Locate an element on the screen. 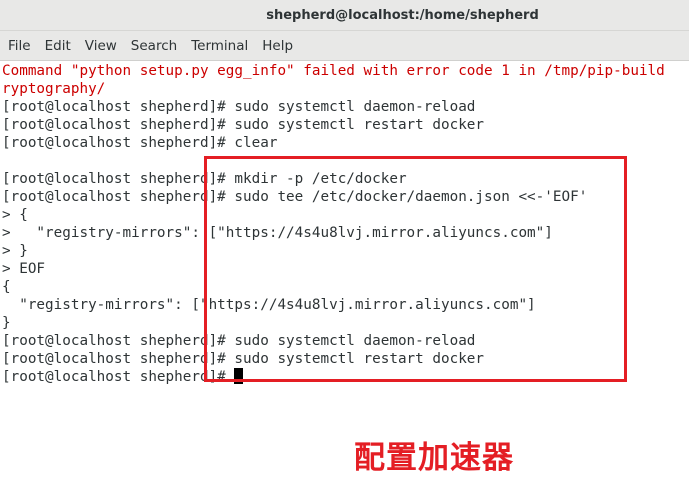 The height and width of the screenshot is (484, 689). menu-search: Search is located at coordinates (155, 46).